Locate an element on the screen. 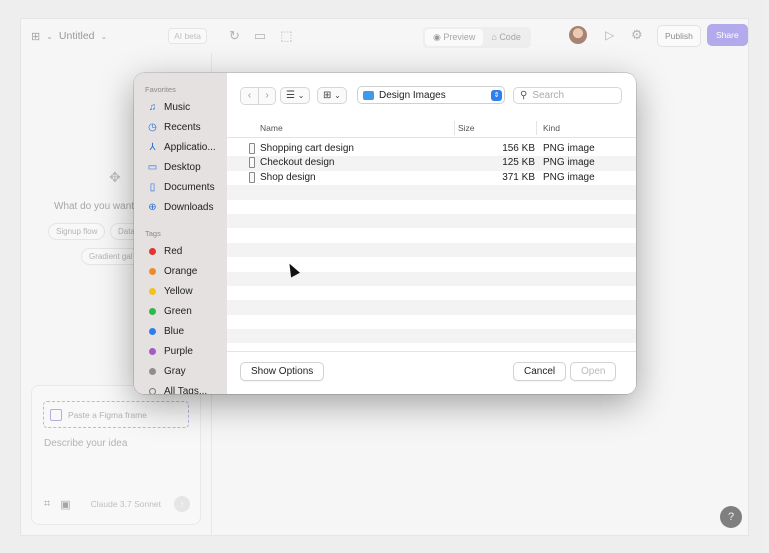 This screenshot has width=769, height=553. grid-view-button: ⊞ ⌄ is located at coordinates (332, 95).